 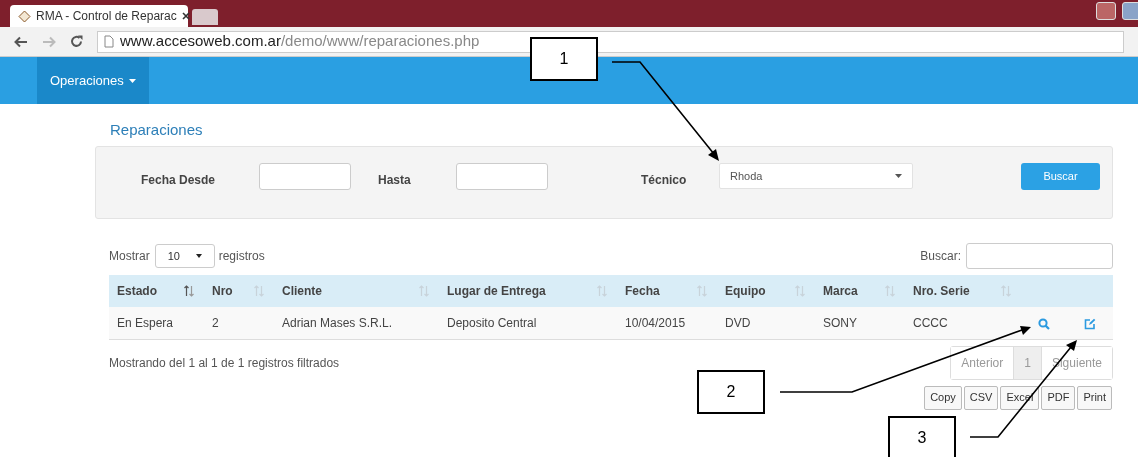 I want to click on records-label: registros, so click(x=241, y=256).